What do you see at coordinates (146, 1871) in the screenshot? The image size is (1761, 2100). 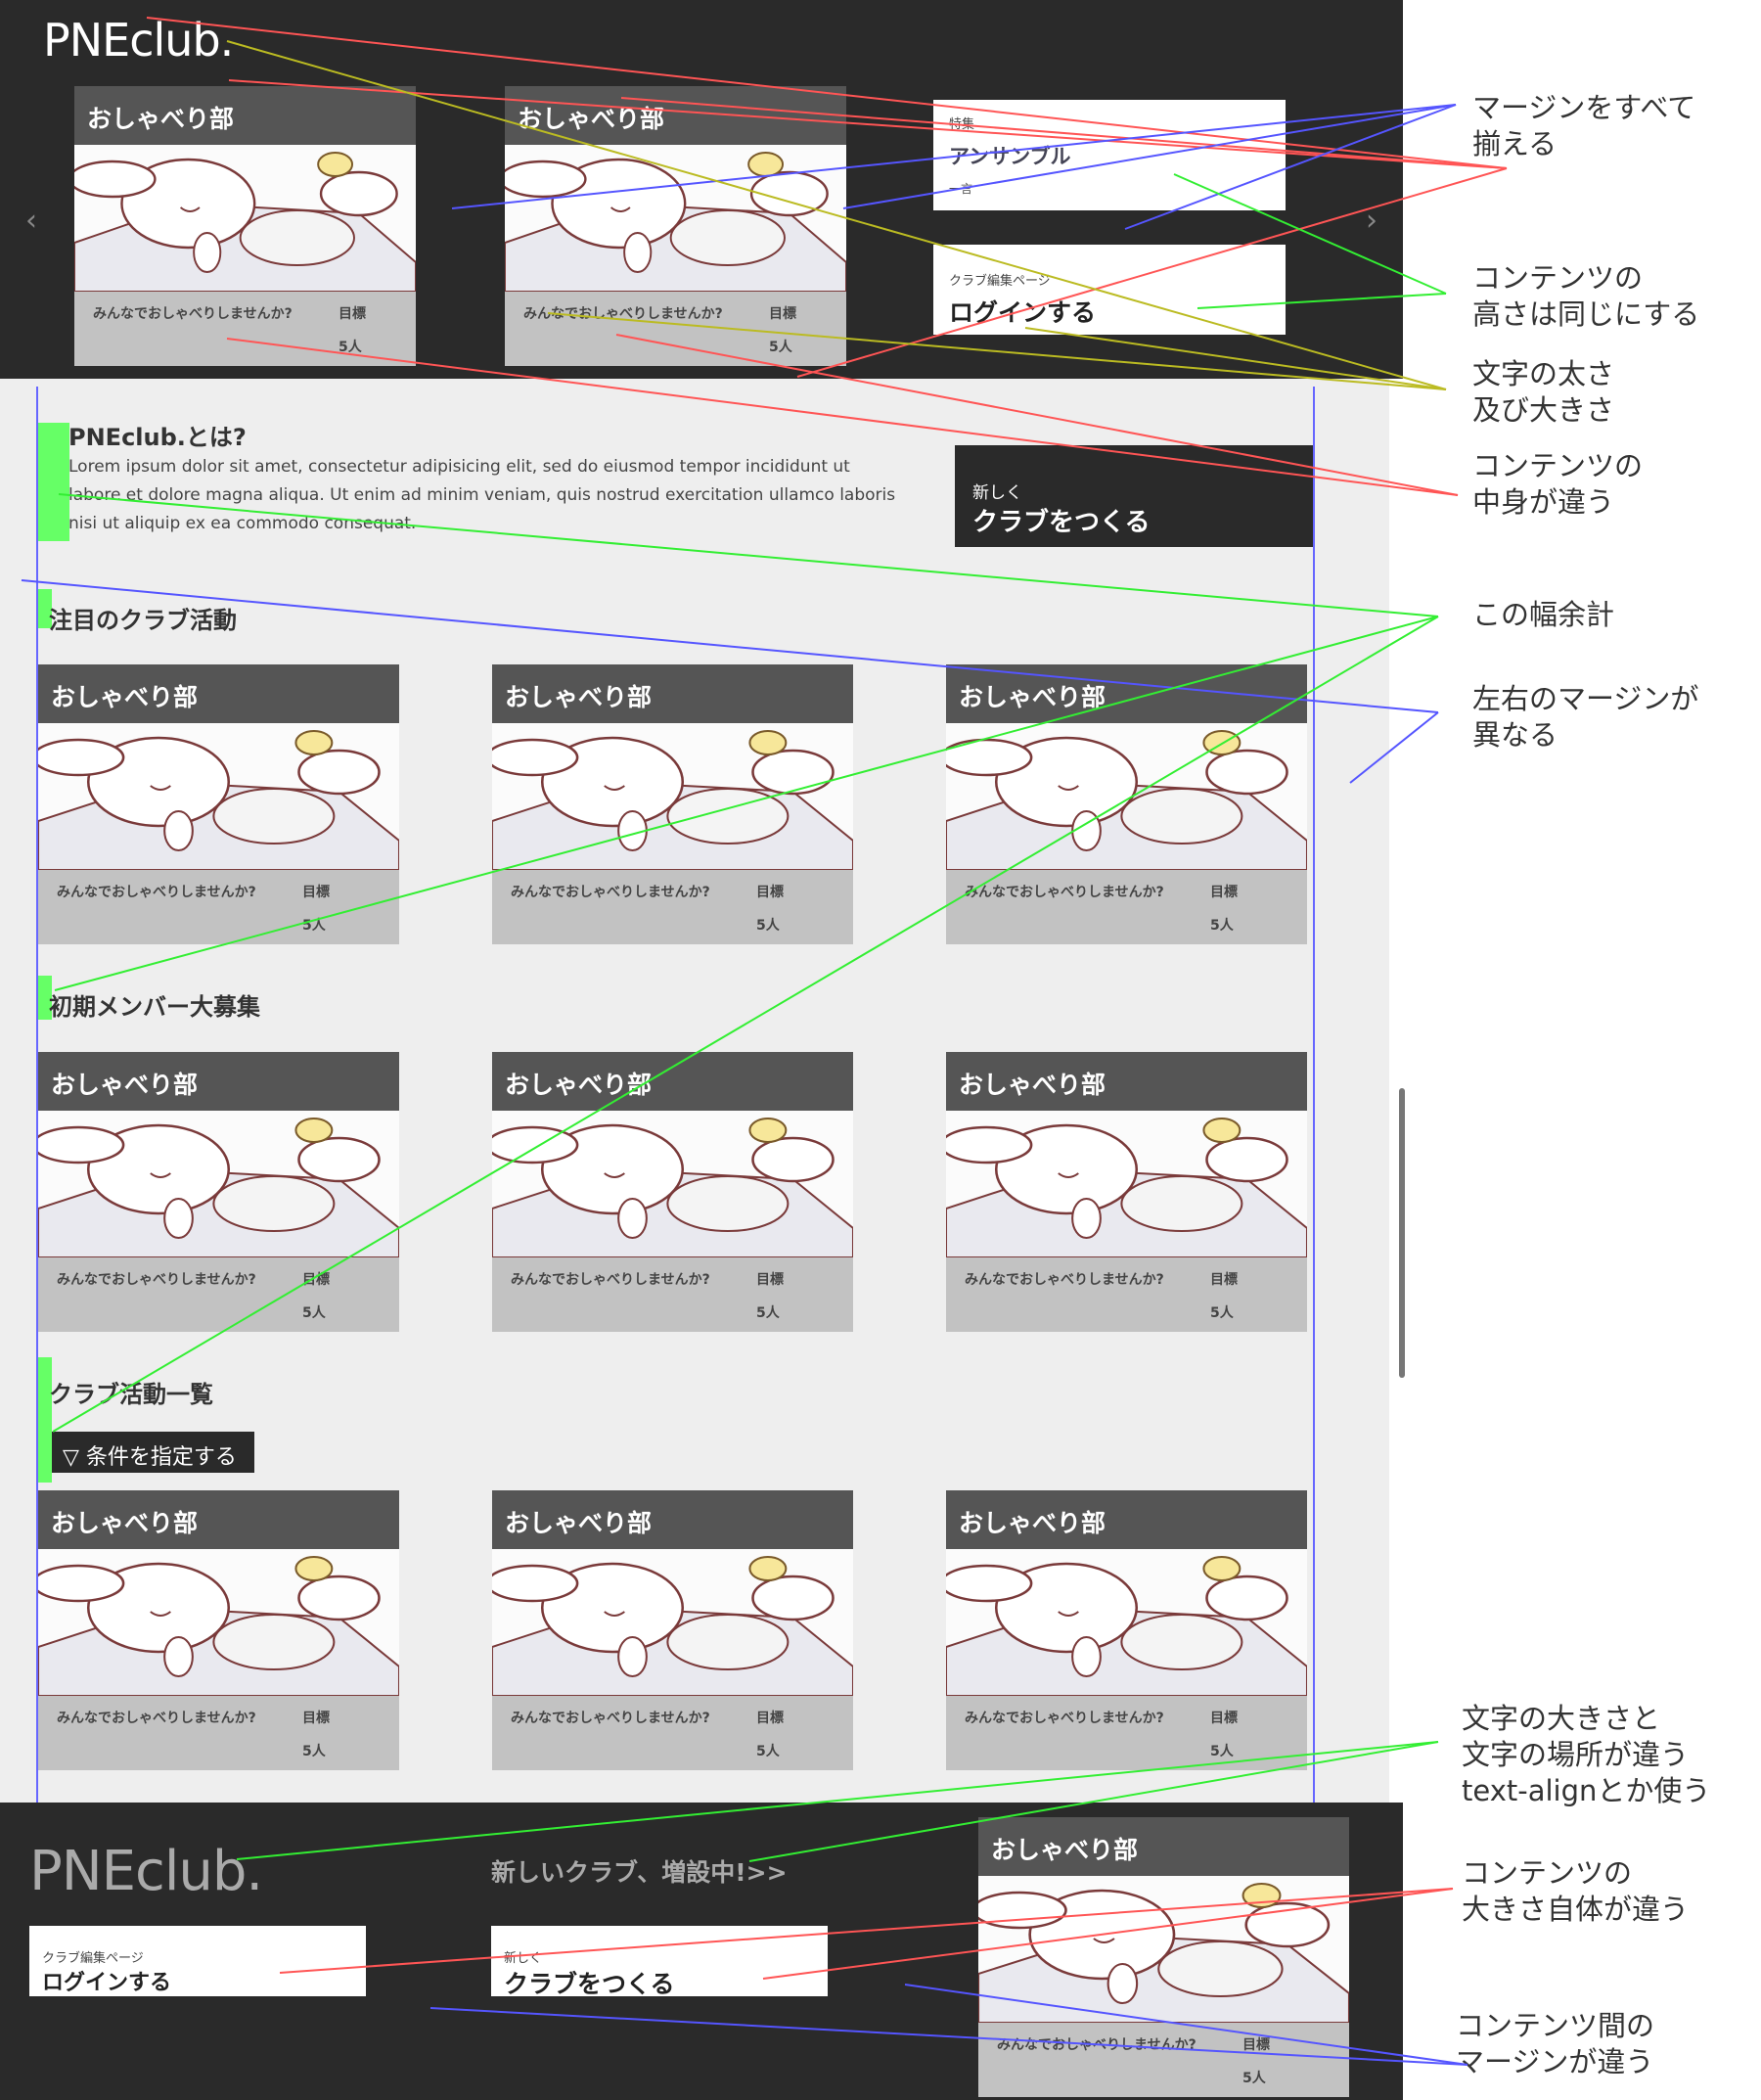 I see `footer-logo: PNEclub.` at bounding box center [146, 1871].